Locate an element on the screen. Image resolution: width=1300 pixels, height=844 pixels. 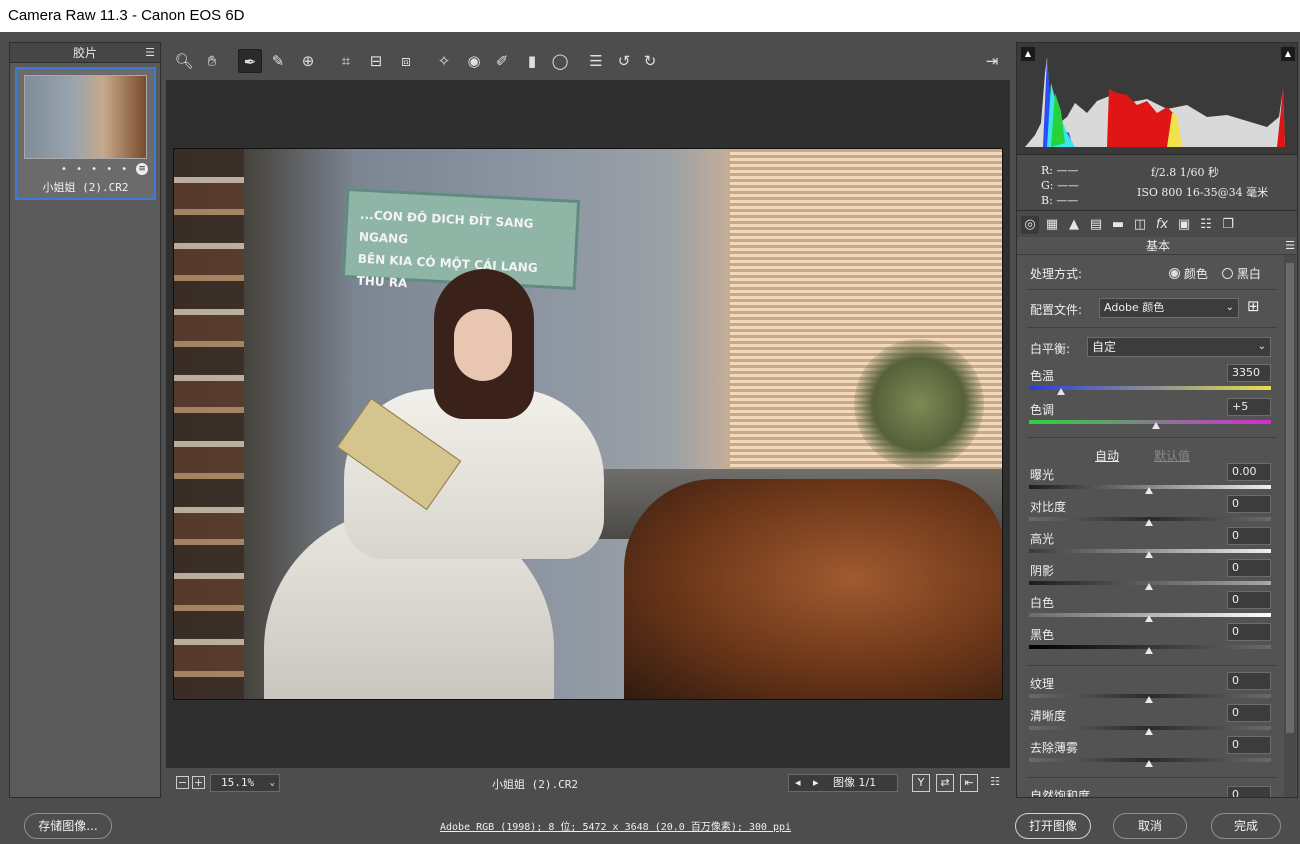
texture-slider-handle is located at coordinates (1149, 699).